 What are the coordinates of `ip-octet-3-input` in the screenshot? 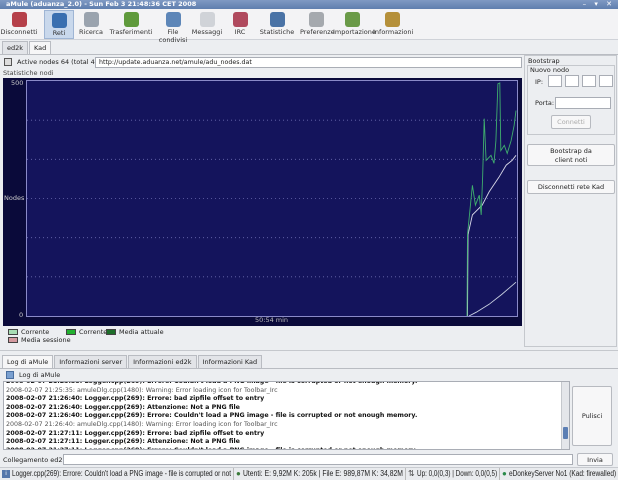 It's located at (589, 81).